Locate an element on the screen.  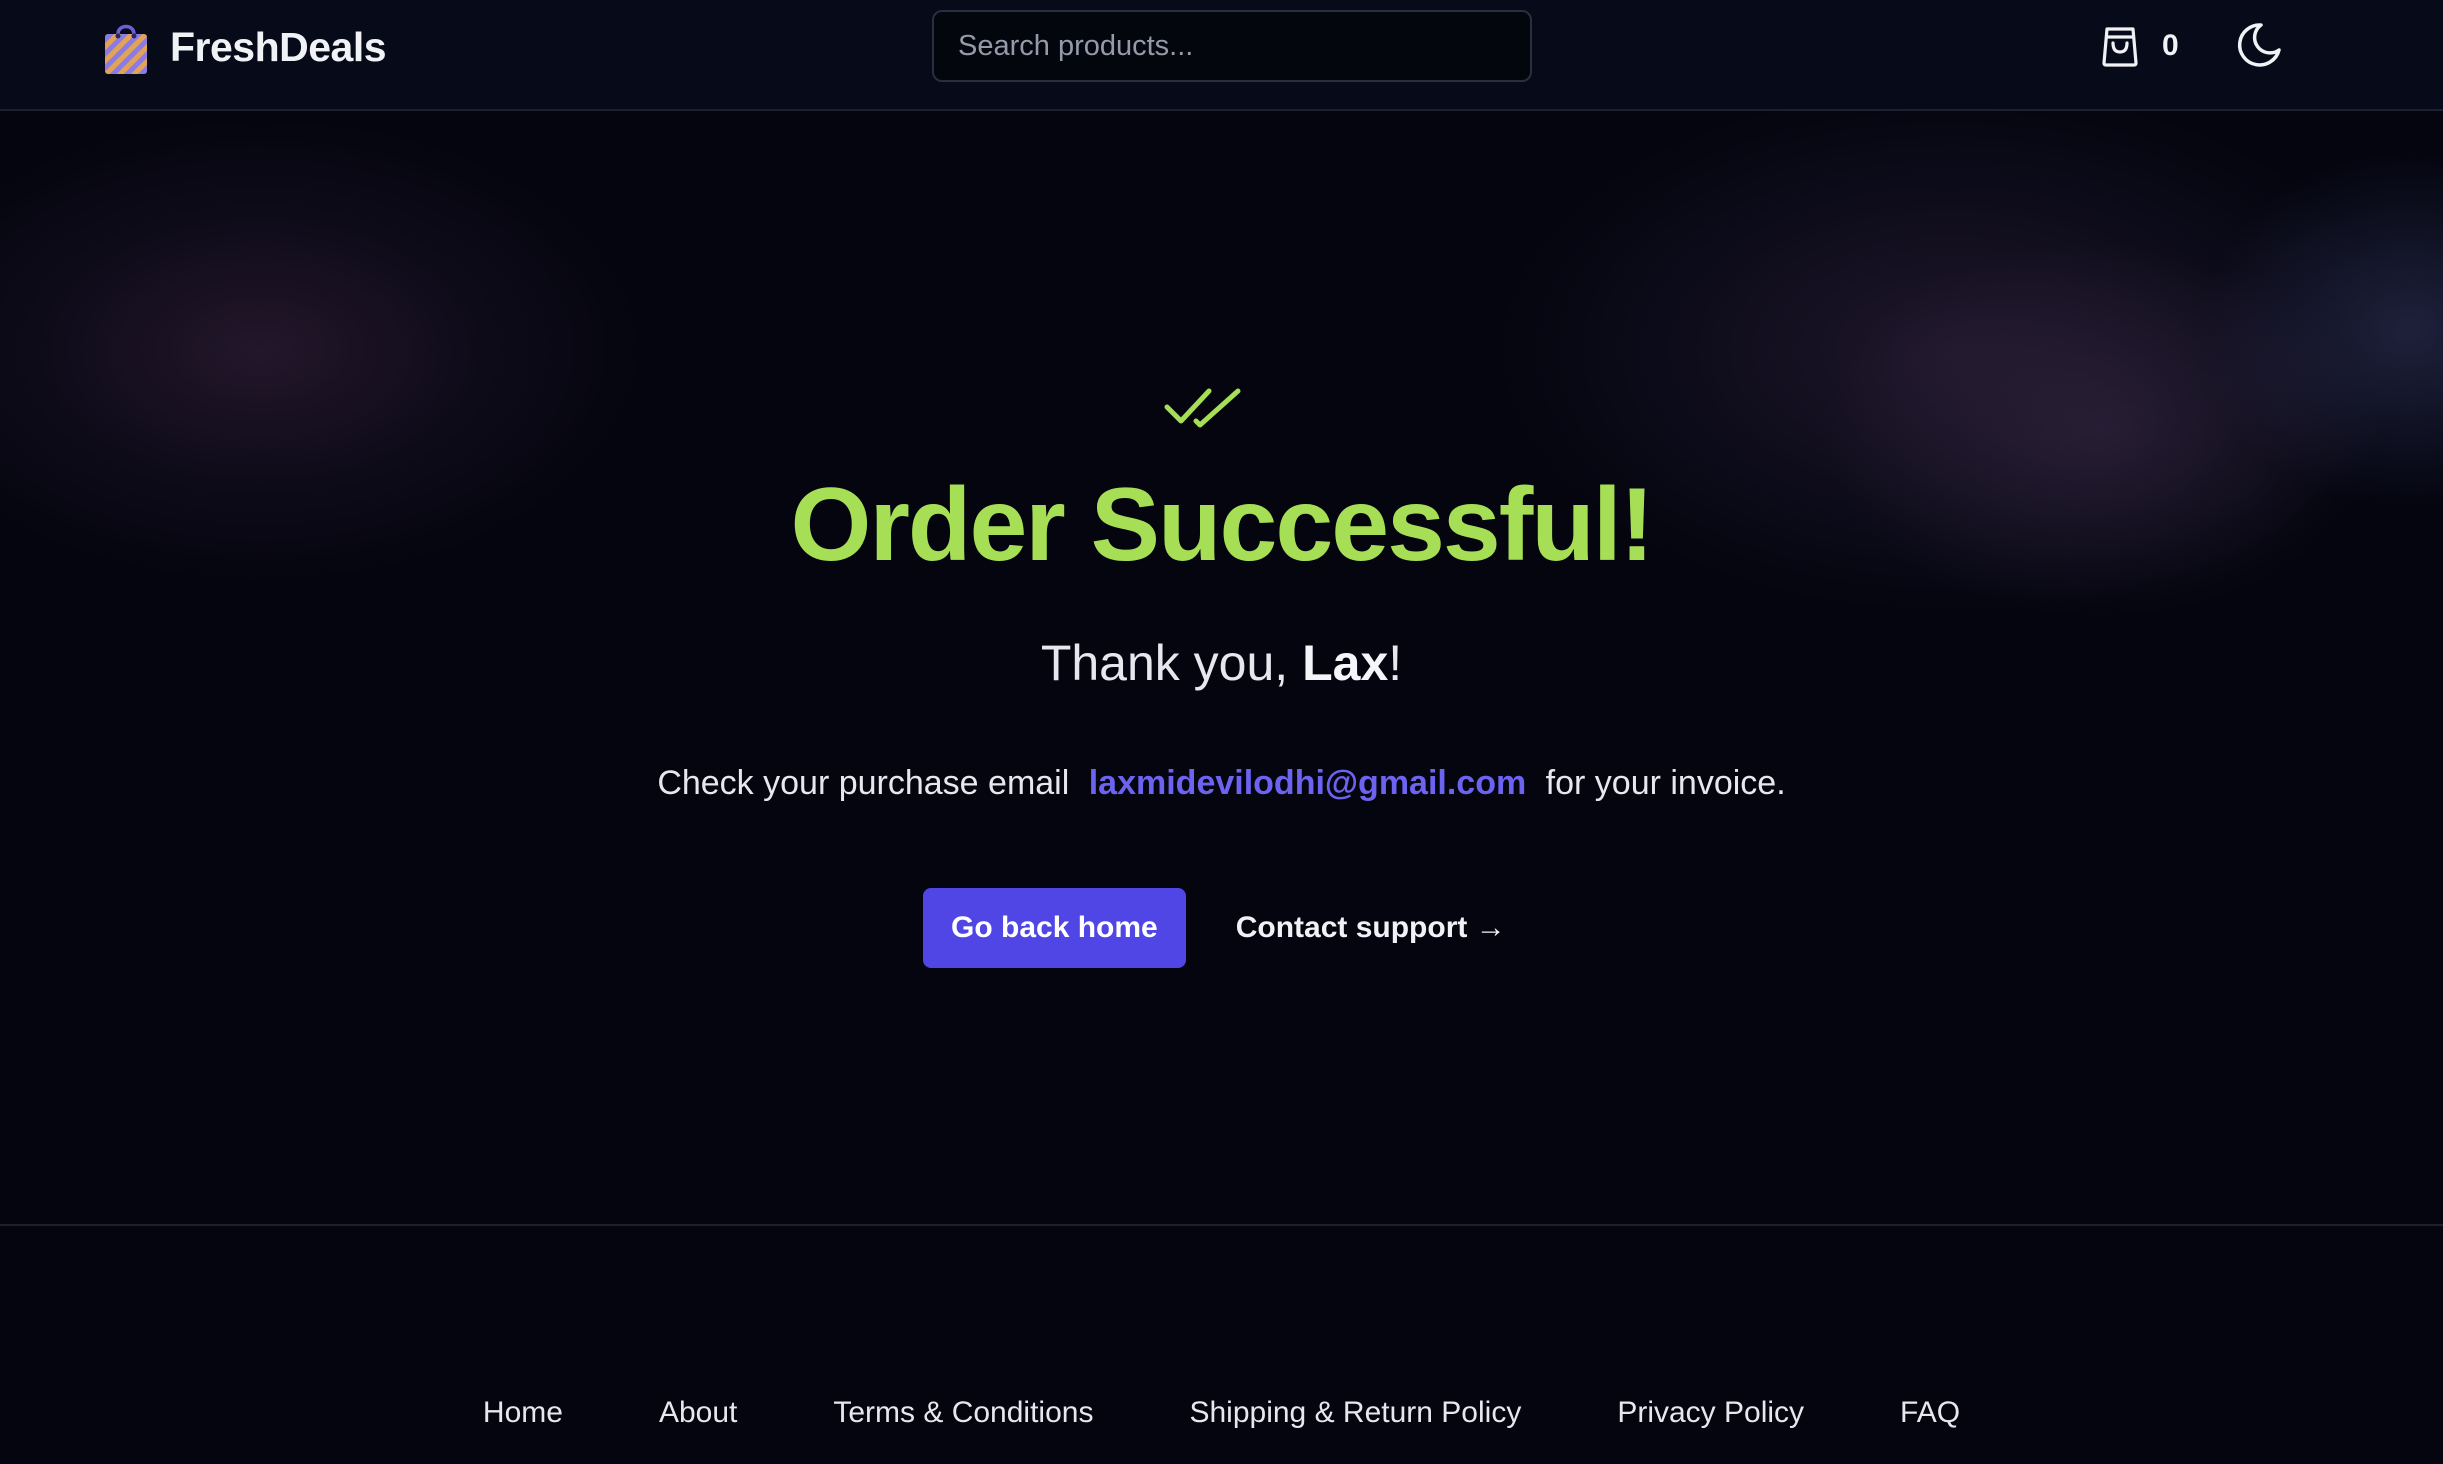
footer-link-privacy: Privacy Policy is located at coordinates (1710, 1413).